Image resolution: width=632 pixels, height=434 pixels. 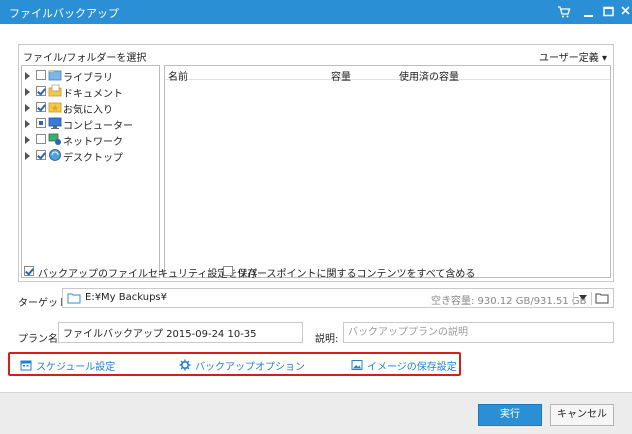 I want to click on settings-links-highlight: スケジュール設定 バックアップオプション イメージの保存設定, so click(x=234, y=364).